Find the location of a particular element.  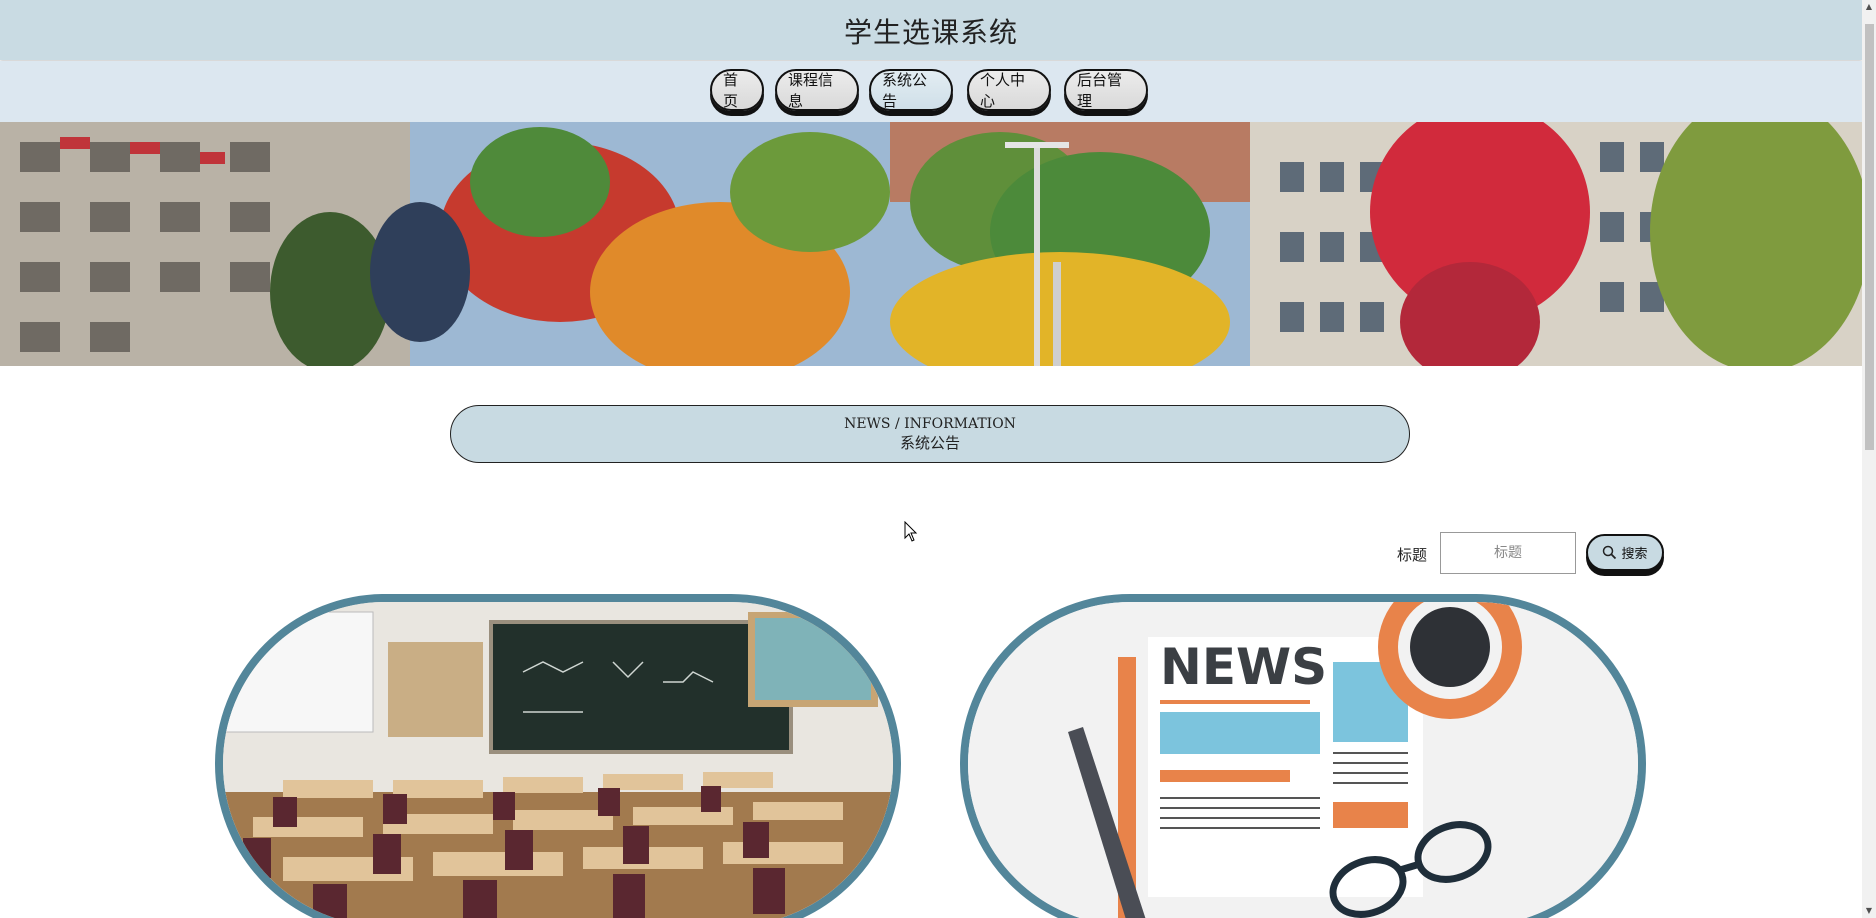

nav-item-home: 首页 is located at coordinates (737, 90).